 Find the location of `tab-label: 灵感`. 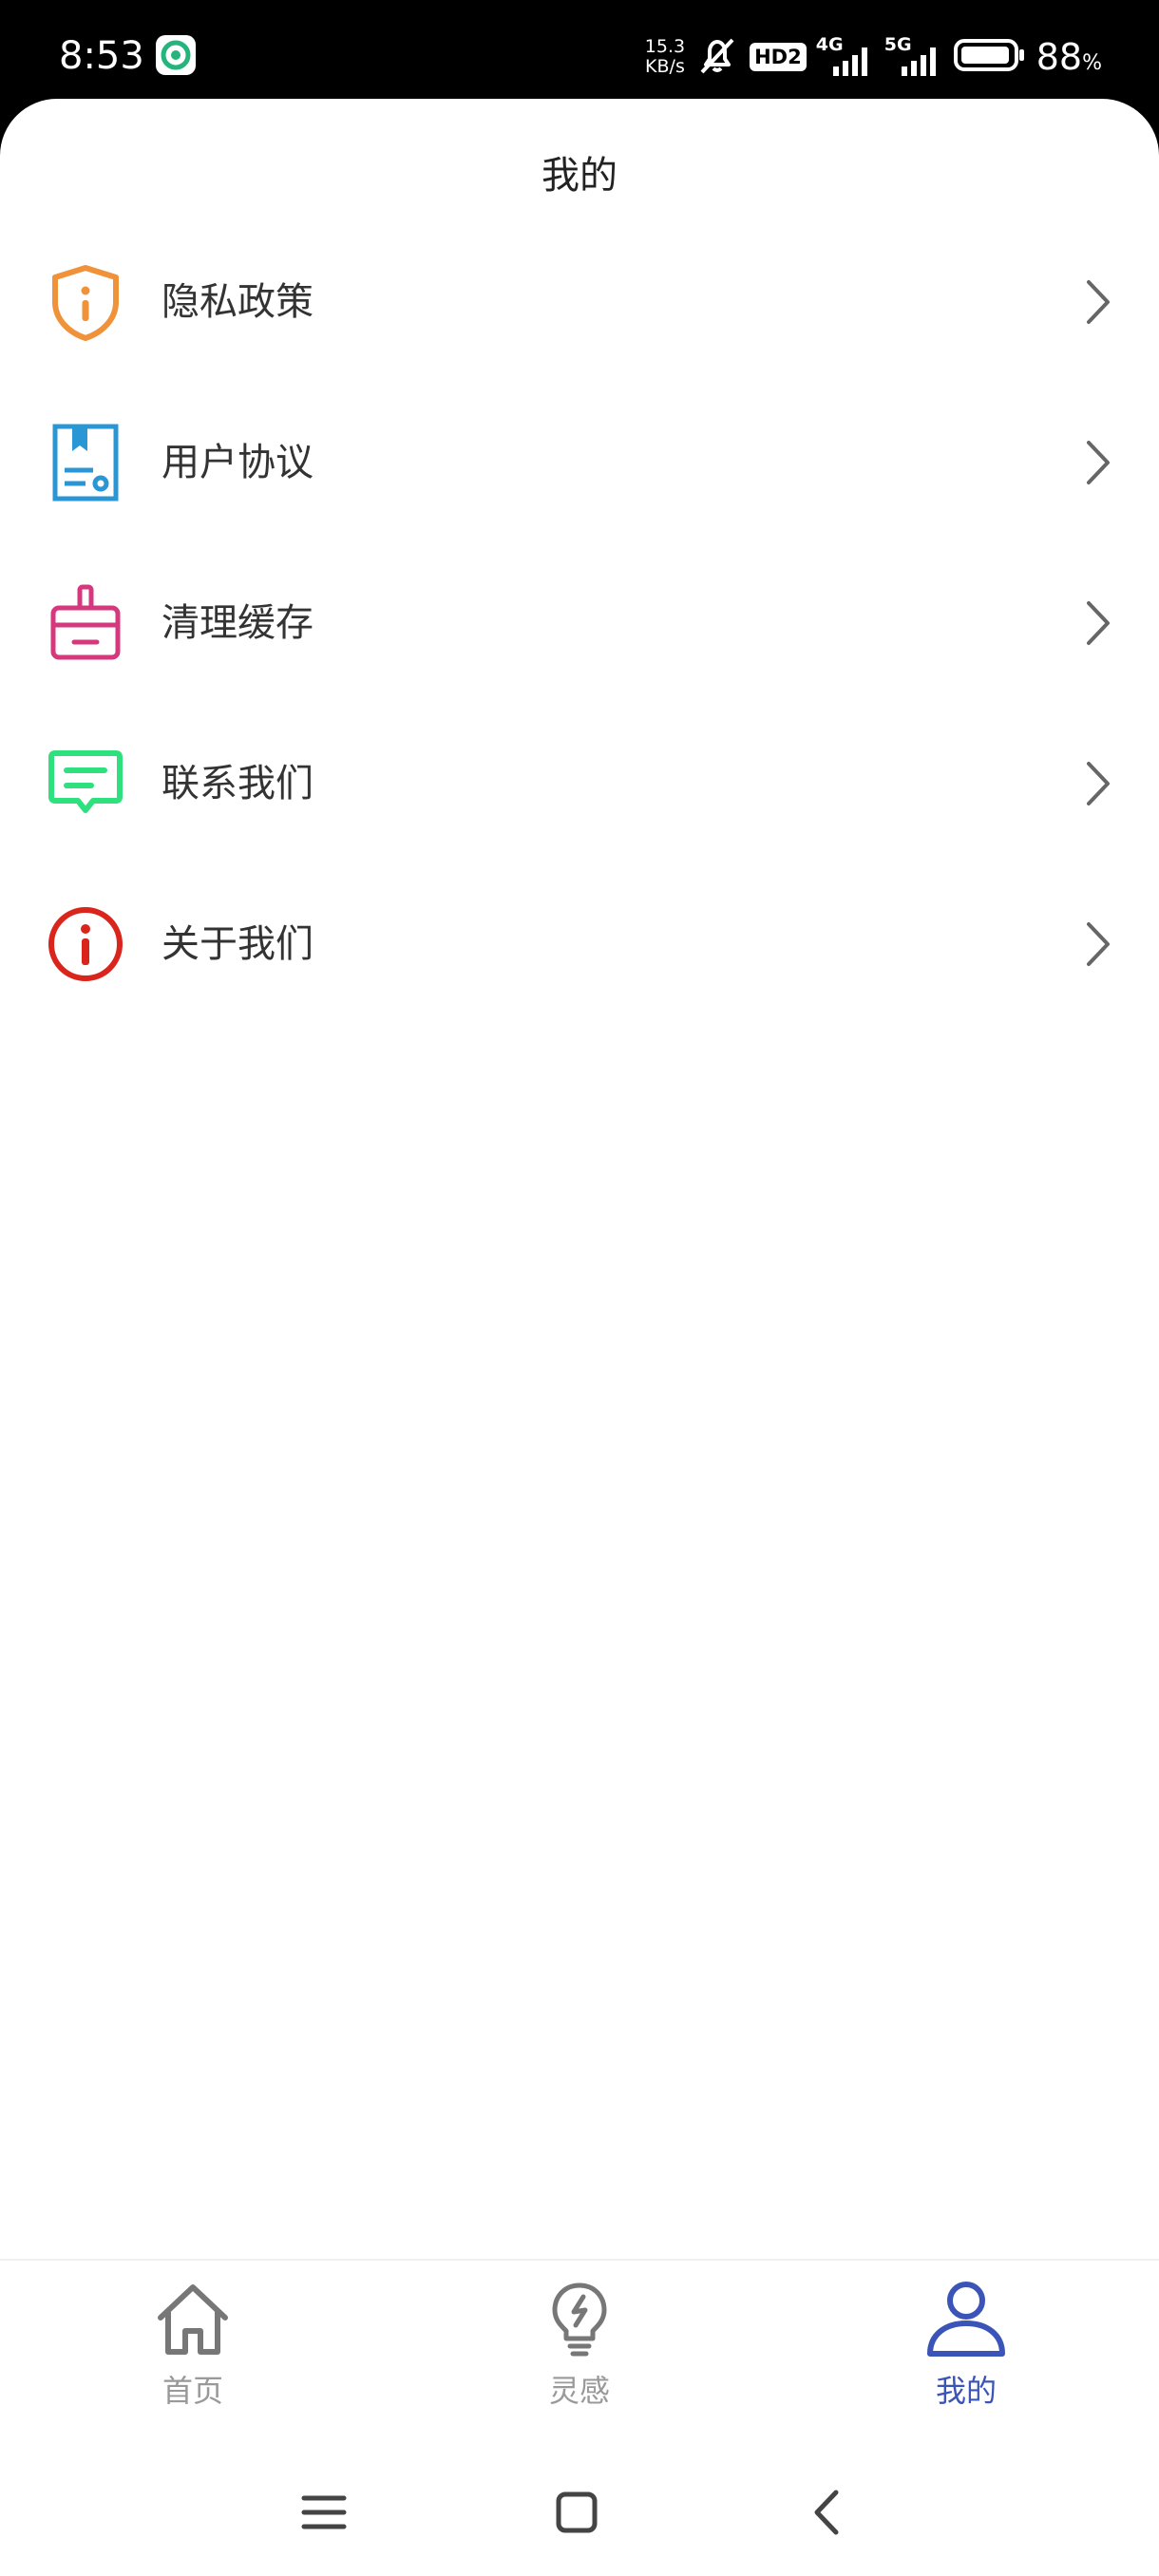

tab-label: 灵感 is located at coordinates (579, 2391).